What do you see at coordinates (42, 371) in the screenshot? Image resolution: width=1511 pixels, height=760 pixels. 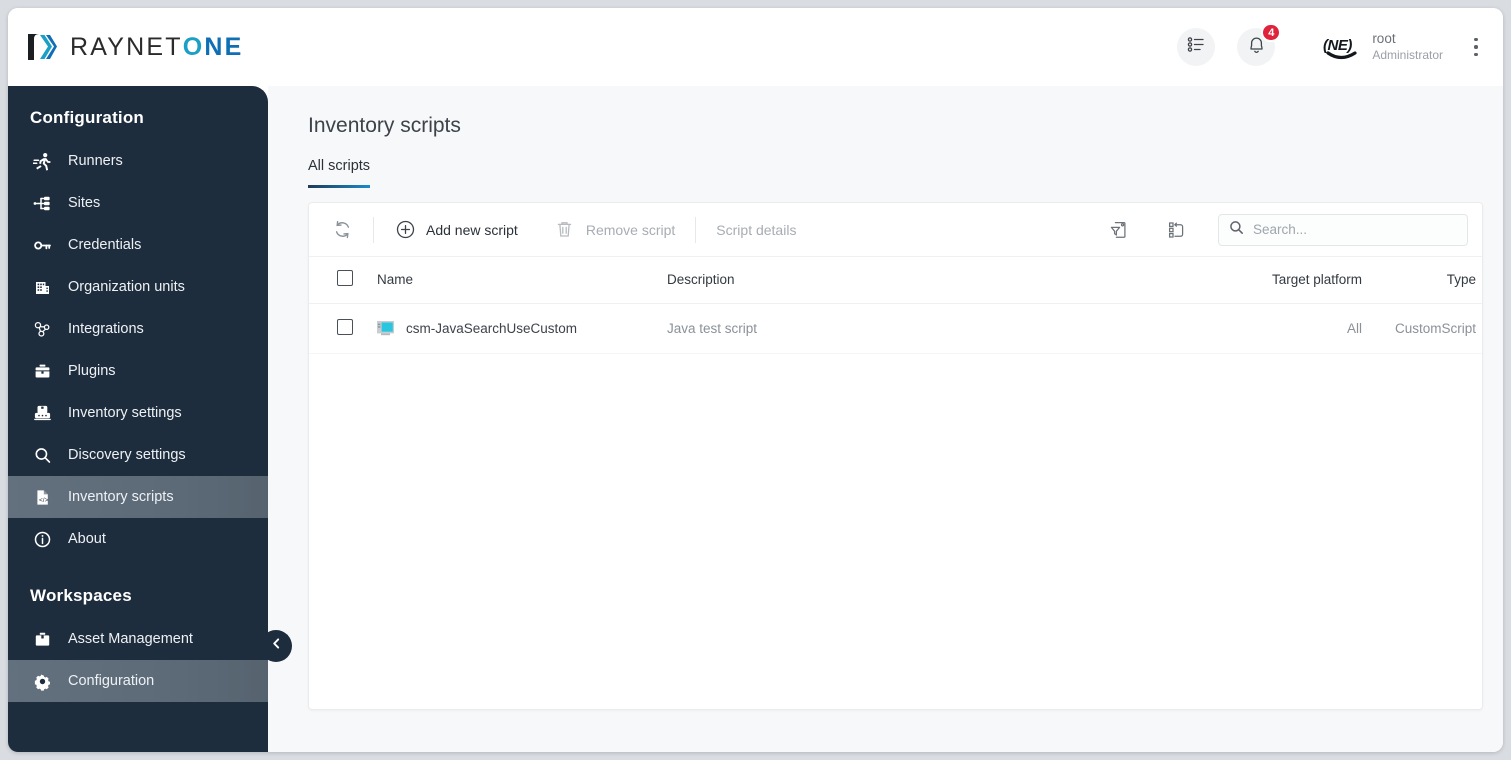 I see `toolbox-icon` at bounding box center [42, 371].